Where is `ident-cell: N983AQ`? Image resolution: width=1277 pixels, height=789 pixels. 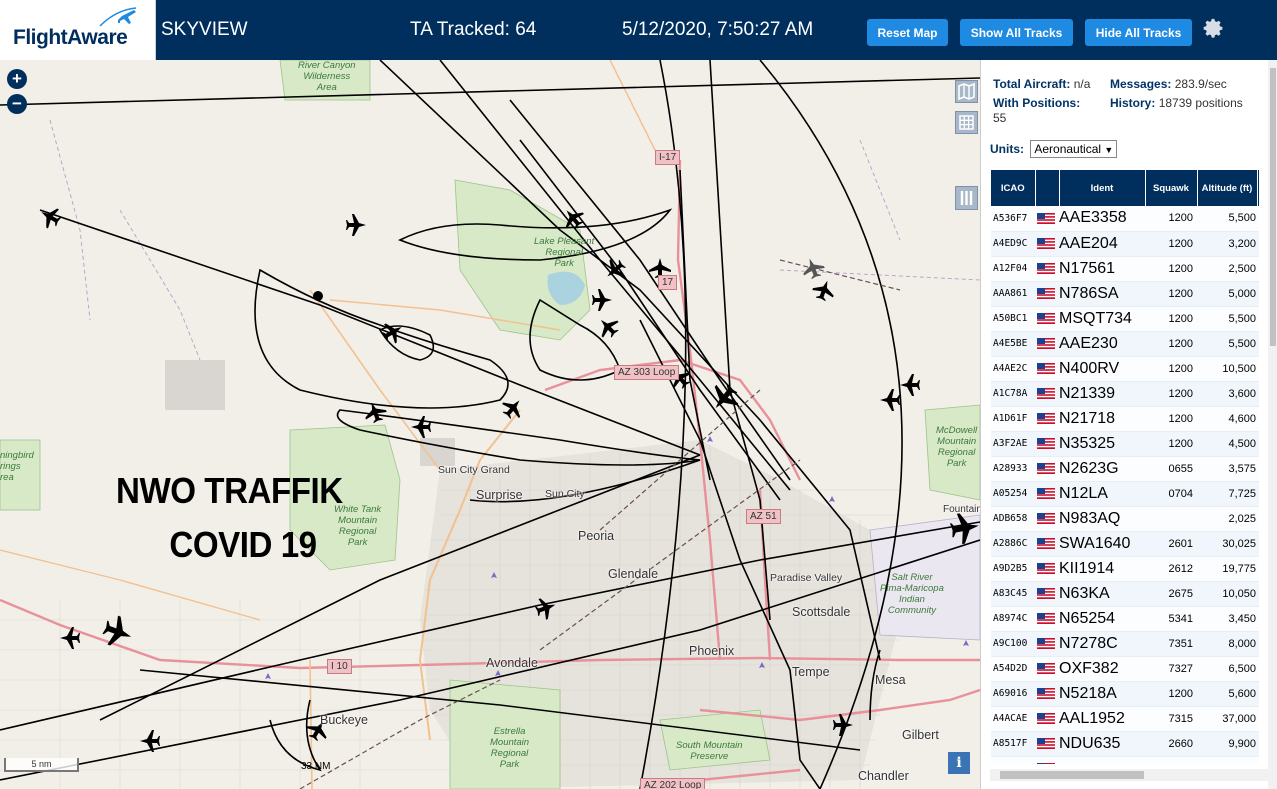 ident-cell: N983AQ is located at coordinates (1102, 519).